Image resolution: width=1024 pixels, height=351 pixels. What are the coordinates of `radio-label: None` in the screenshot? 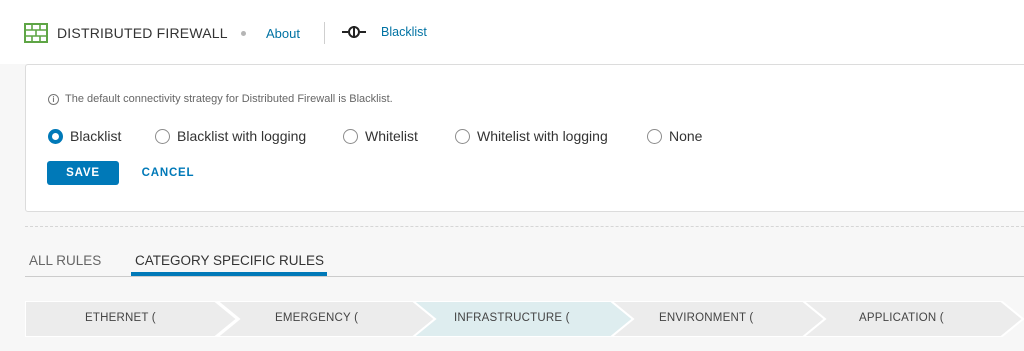 It's located at (686, 136).